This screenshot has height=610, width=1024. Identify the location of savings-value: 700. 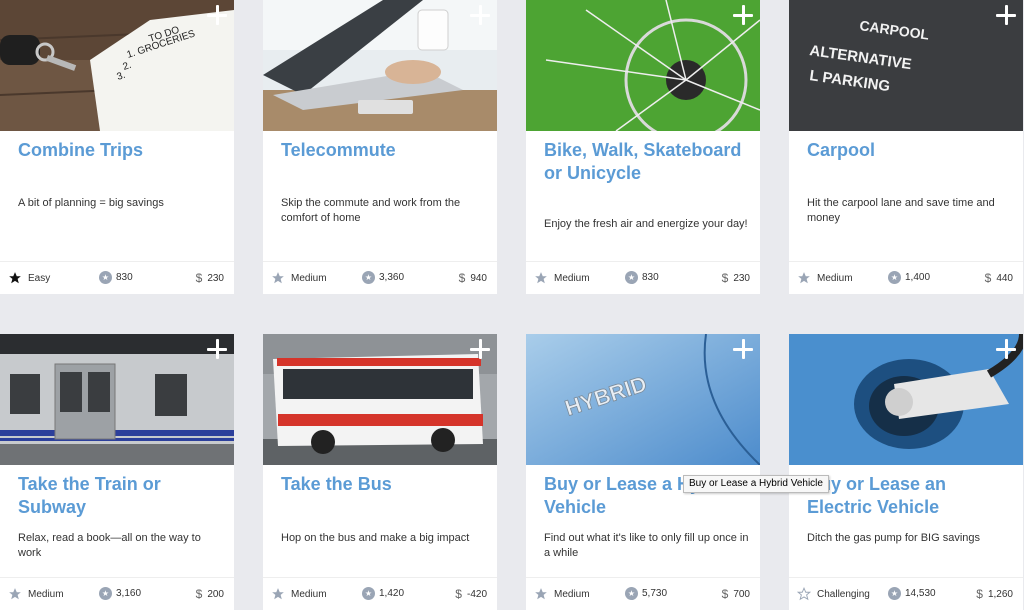
(741, 594).